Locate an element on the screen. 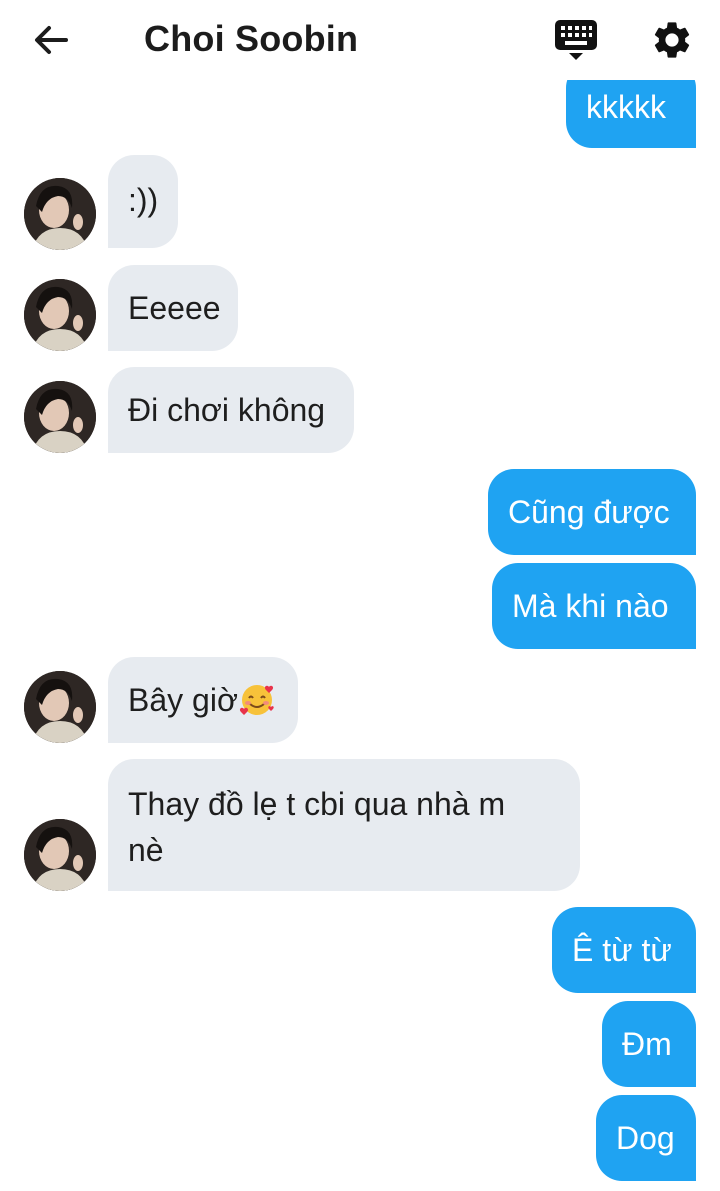 This screenshot has width=720, height=1191. message-text: :)) is located at coordinates (143, 200).